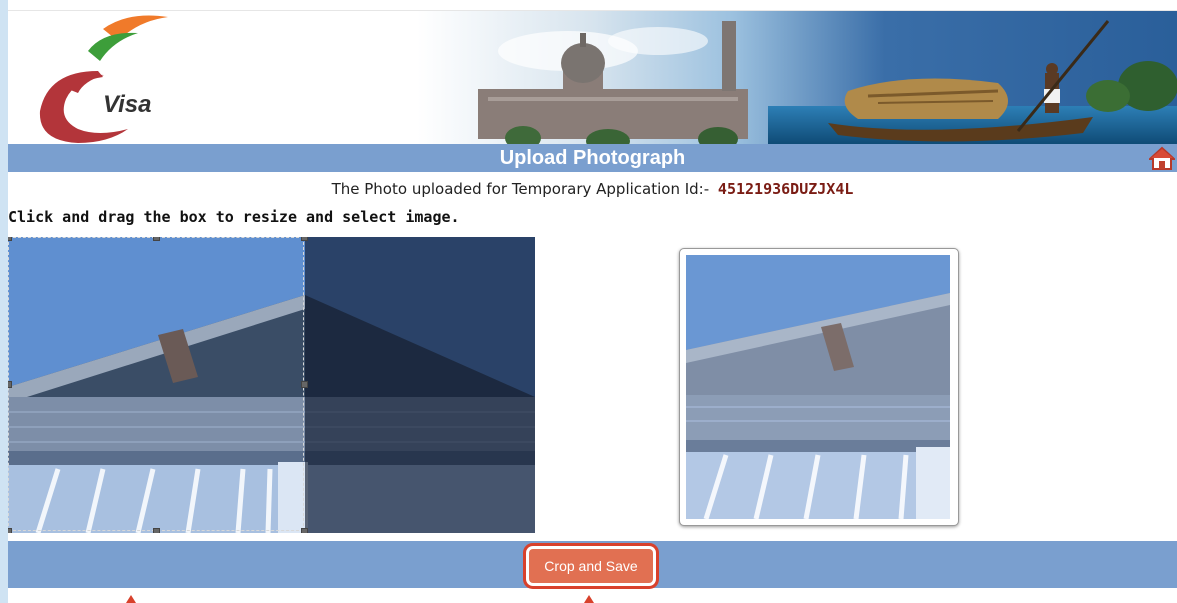  I want to click on crop-handle-n, so click(156, 239).